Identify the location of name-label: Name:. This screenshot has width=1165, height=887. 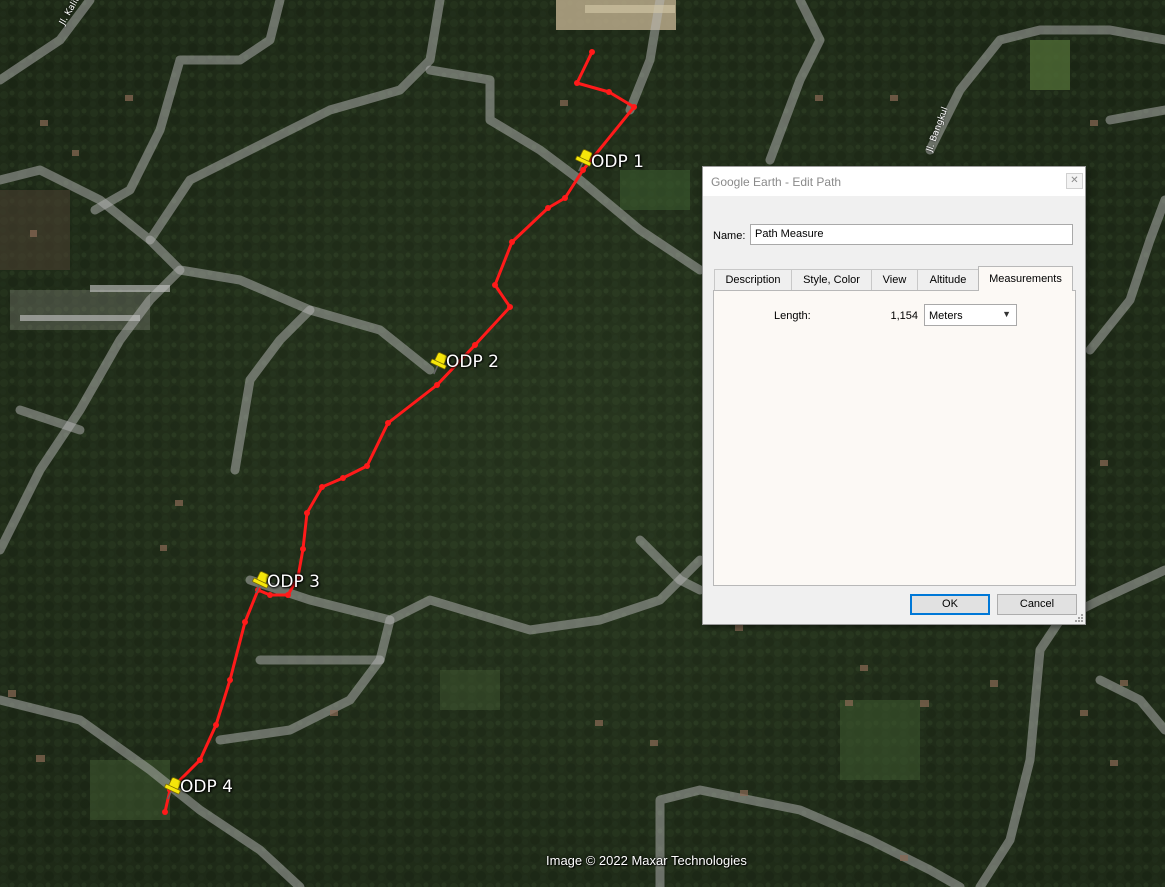
(729, 236).